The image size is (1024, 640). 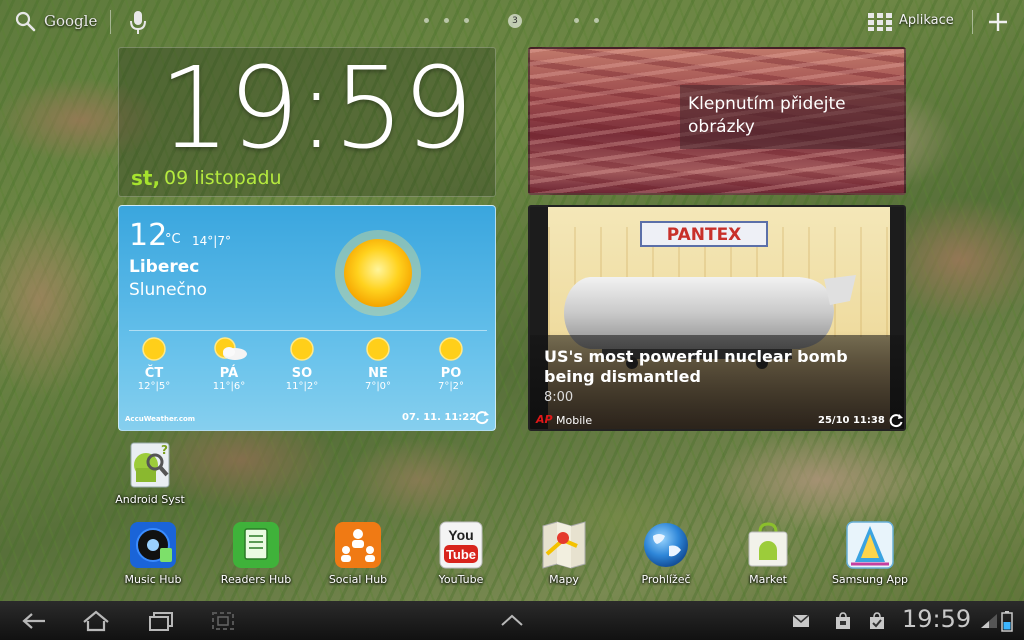 I want to click on clock-date: 09 listopadu, so click(x=223, y=178).